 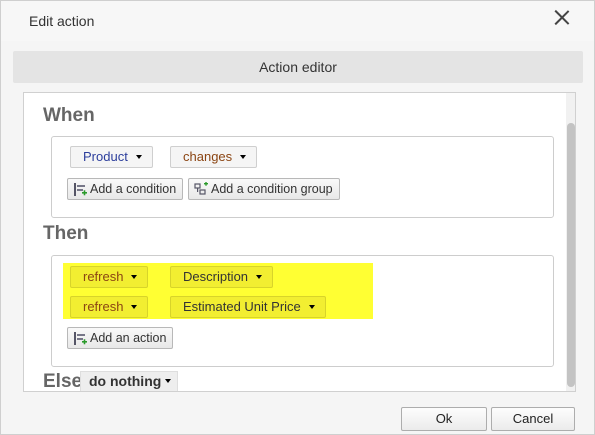 I want to click on else-heading: Else, so click(x=63, y=381).